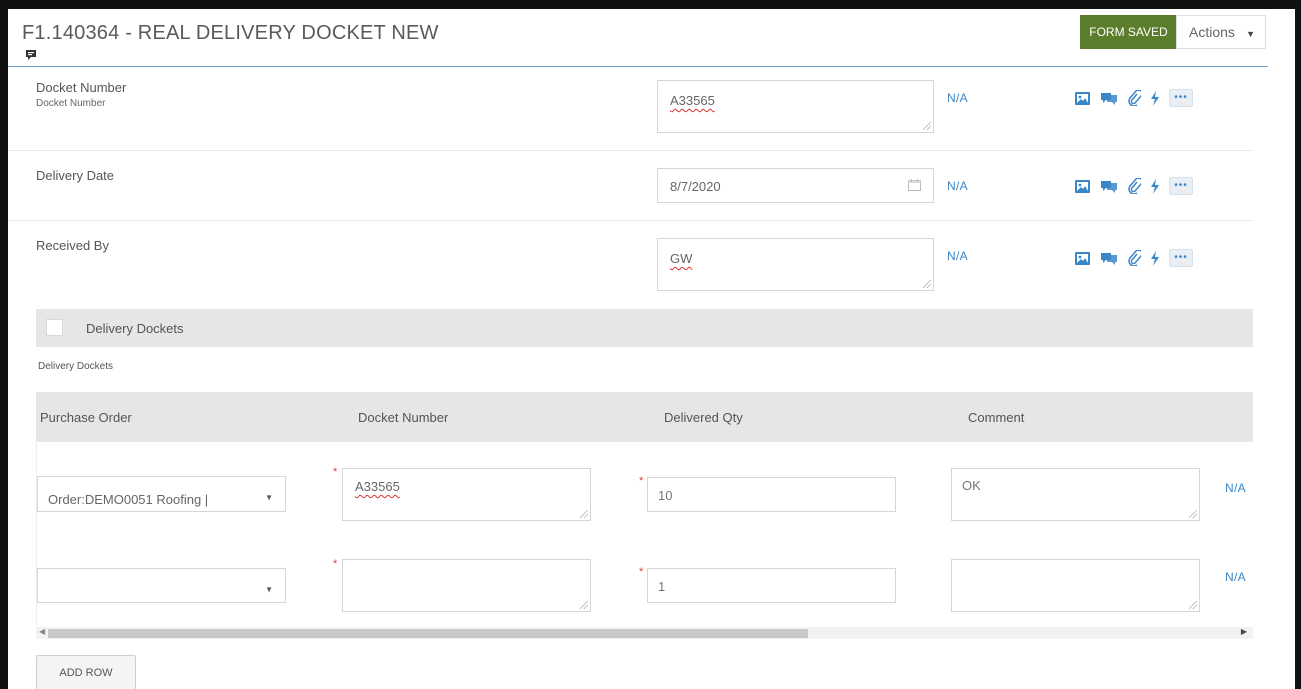 The image size is (1301, 689). I want to click on delivery-date-input: 8/7/2020, so click(795, 185).